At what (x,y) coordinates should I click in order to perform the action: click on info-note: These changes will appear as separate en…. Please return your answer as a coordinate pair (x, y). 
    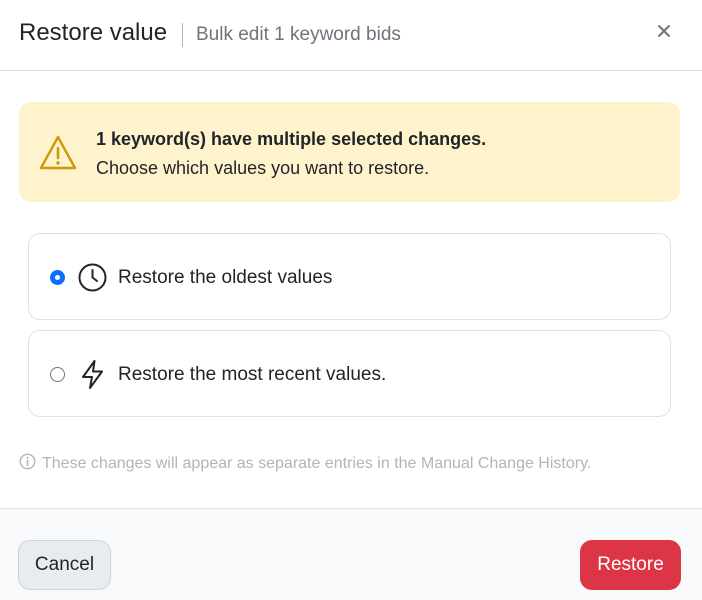
    Looking at the image, I should click on (317, 463).